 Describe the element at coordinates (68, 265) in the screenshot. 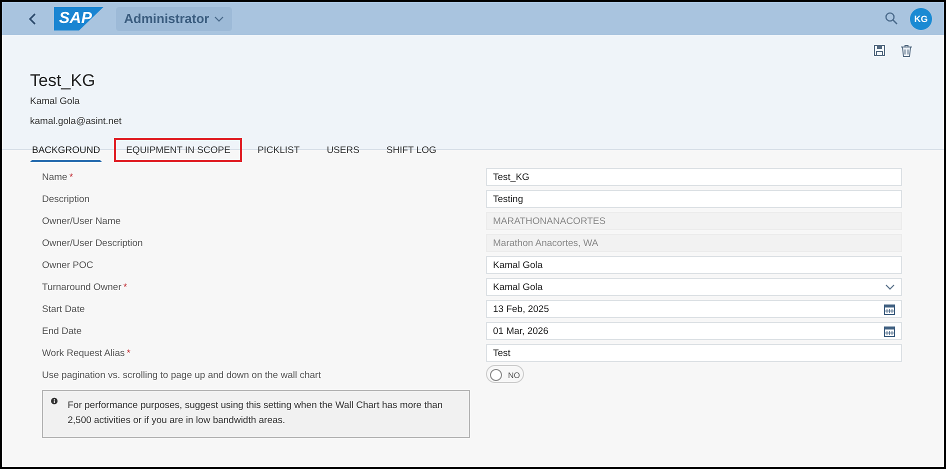

I see `field-label: Owner POC` at that location.